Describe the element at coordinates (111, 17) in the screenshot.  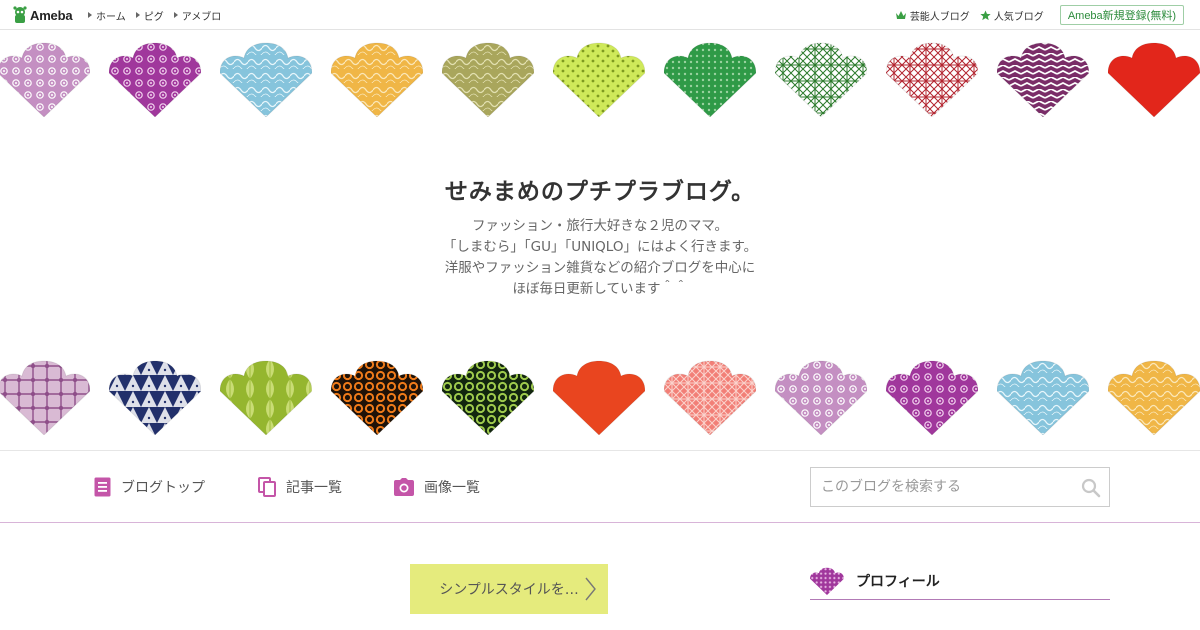
I see `global-nav-label: ホーム` at that location.